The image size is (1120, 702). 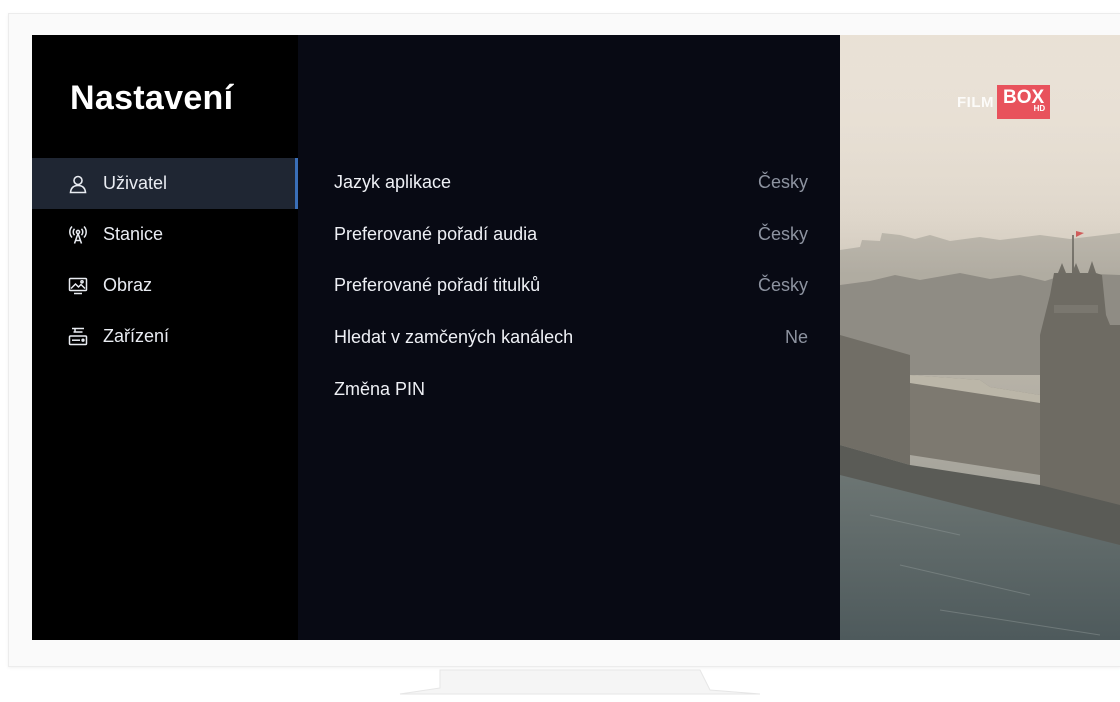 What do you see at coordinates (78, 184) in the screenshot?
I see `user-icon` at bounding box center [78, 184].